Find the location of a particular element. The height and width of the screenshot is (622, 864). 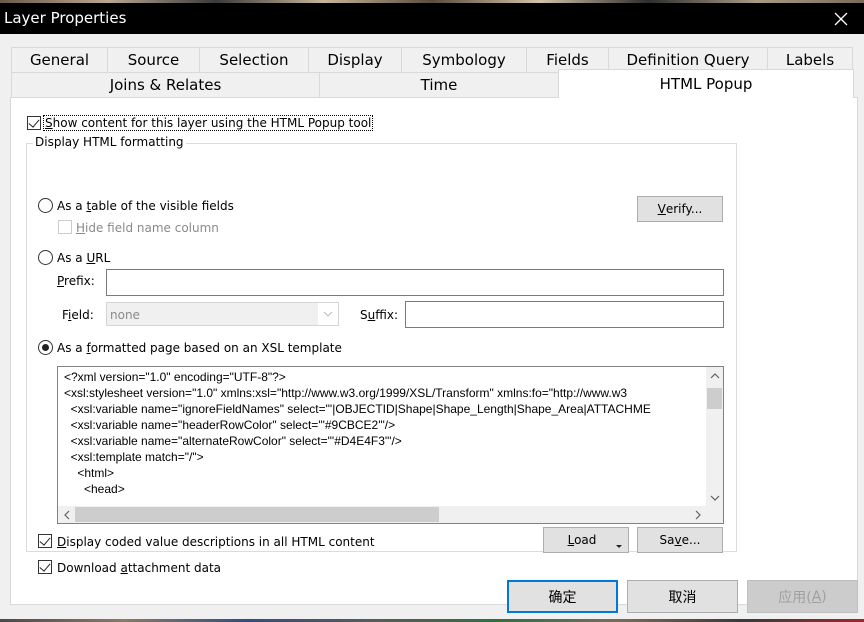

download-attachments-label: Download attachment data is located at coordinates (139, 568).